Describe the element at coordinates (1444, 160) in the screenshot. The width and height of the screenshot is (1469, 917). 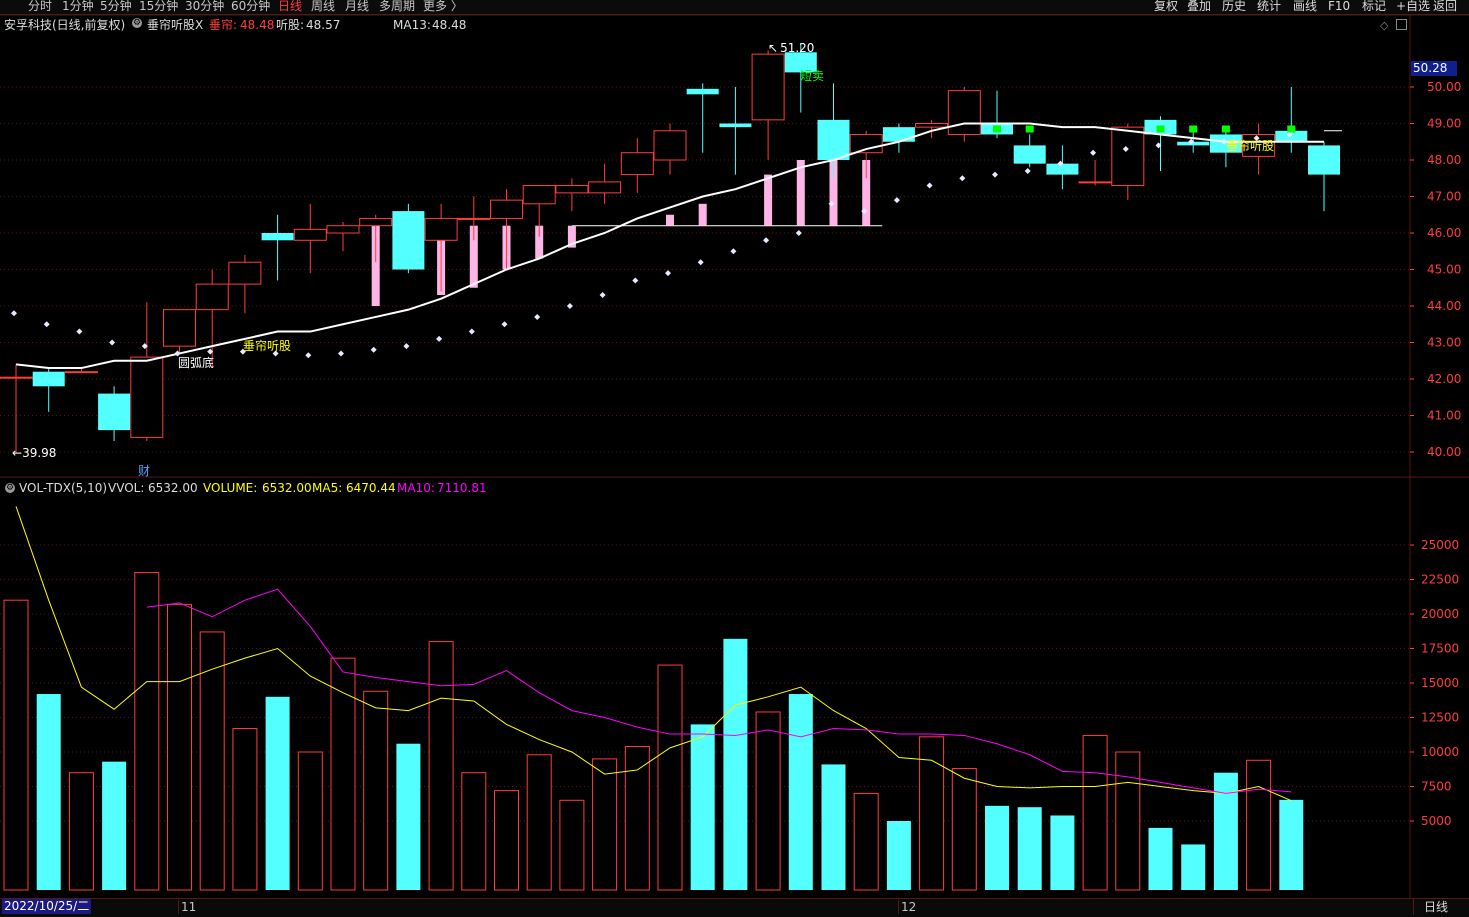
I see `price-tick-label: 48.00` at that location.